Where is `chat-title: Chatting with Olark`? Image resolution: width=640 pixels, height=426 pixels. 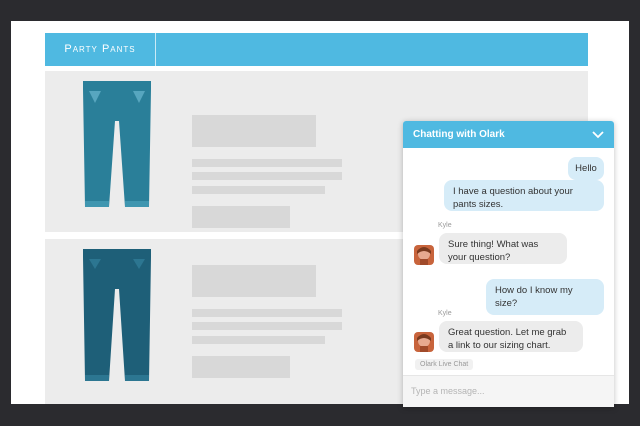
chat-title: Chatting with Olark is located at coordinates (459, 134).